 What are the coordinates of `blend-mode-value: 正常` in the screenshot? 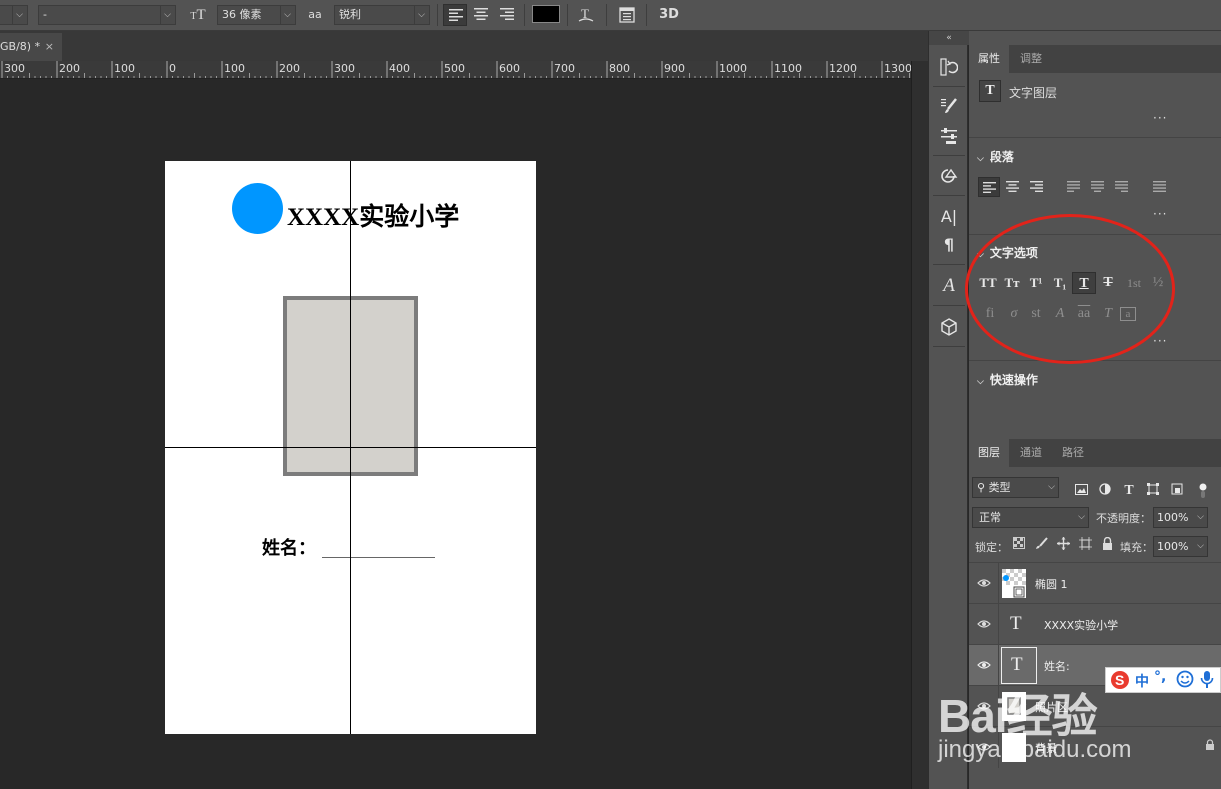 It's located at (990, 517).